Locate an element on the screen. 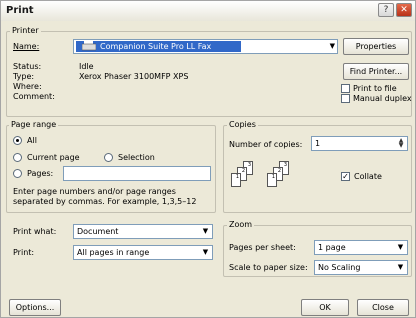 The image size is (416, 318). pages-per-sheet-select: 1 page ▼ is located at coordinates (361, 247).